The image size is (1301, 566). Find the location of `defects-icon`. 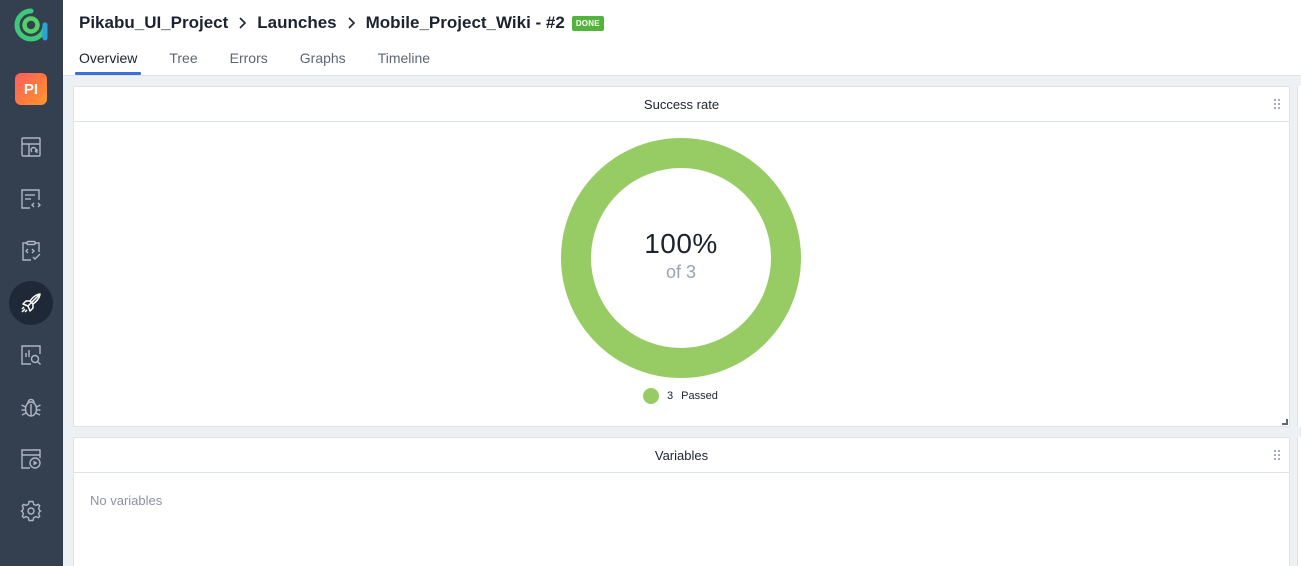

defects-icon is located at coordinates (31, 407).